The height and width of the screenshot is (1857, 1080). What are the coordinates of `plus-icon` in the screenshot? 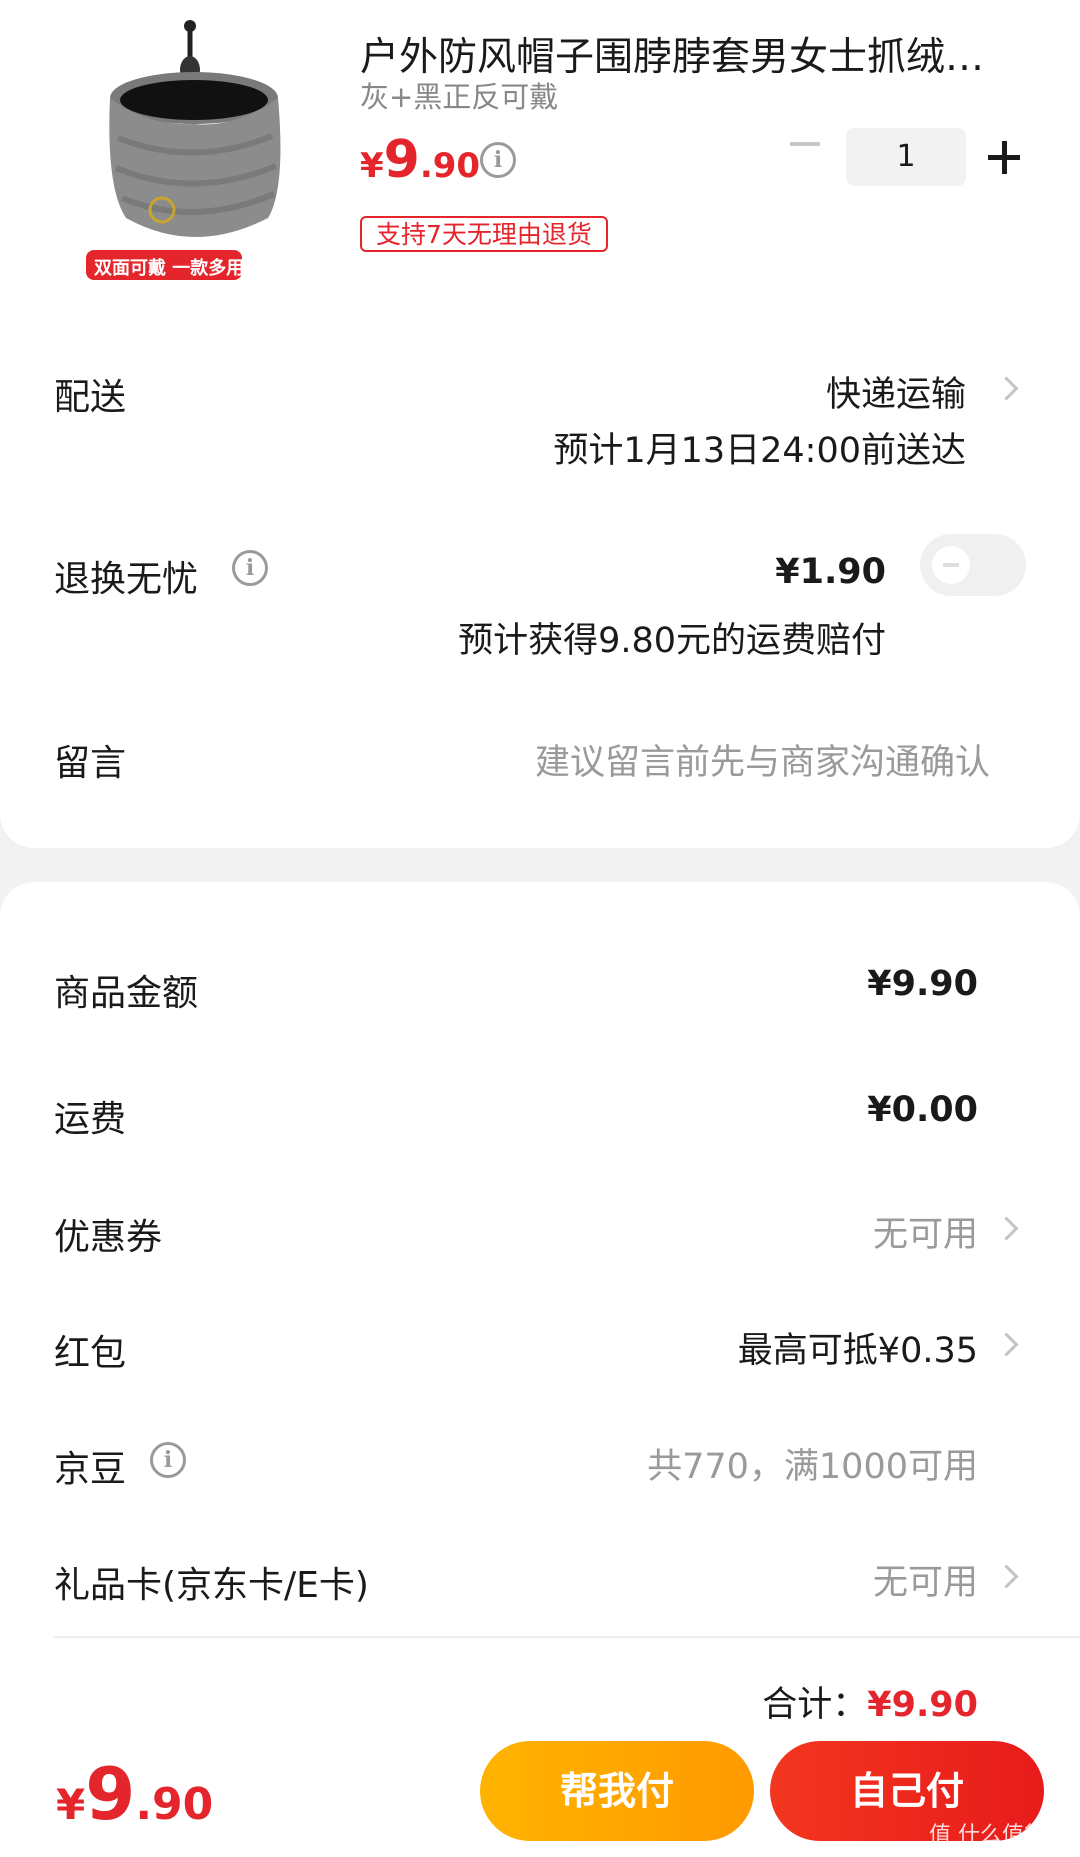 It's located at (1004, 157).